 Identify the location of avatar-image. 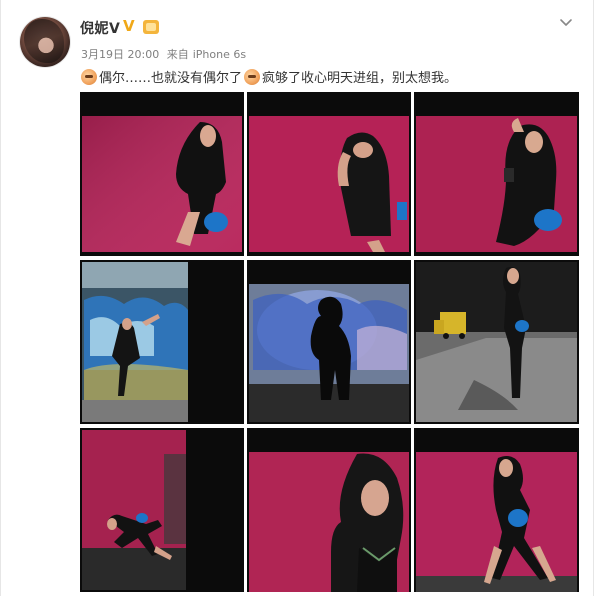
(44, 41).